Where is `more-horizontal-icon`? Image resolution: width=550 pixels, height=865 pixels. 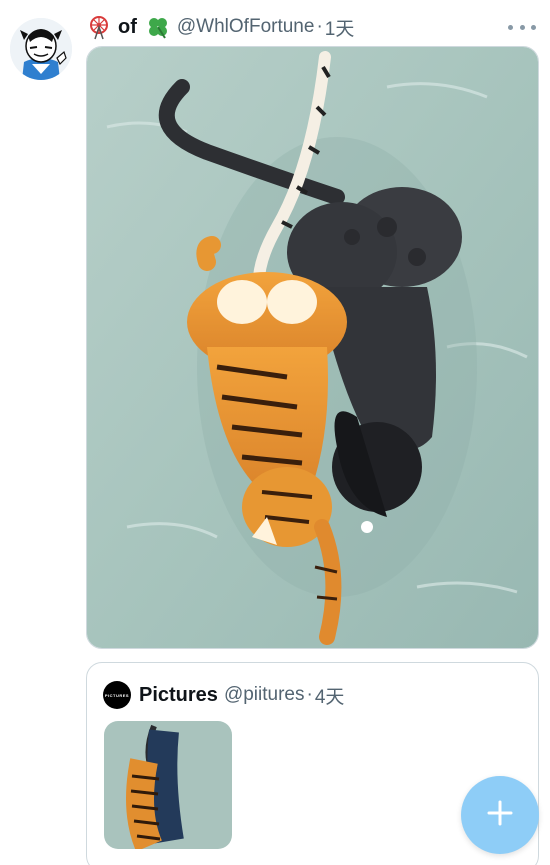
more-horizontal-icon is located at coordinates (522, 27).